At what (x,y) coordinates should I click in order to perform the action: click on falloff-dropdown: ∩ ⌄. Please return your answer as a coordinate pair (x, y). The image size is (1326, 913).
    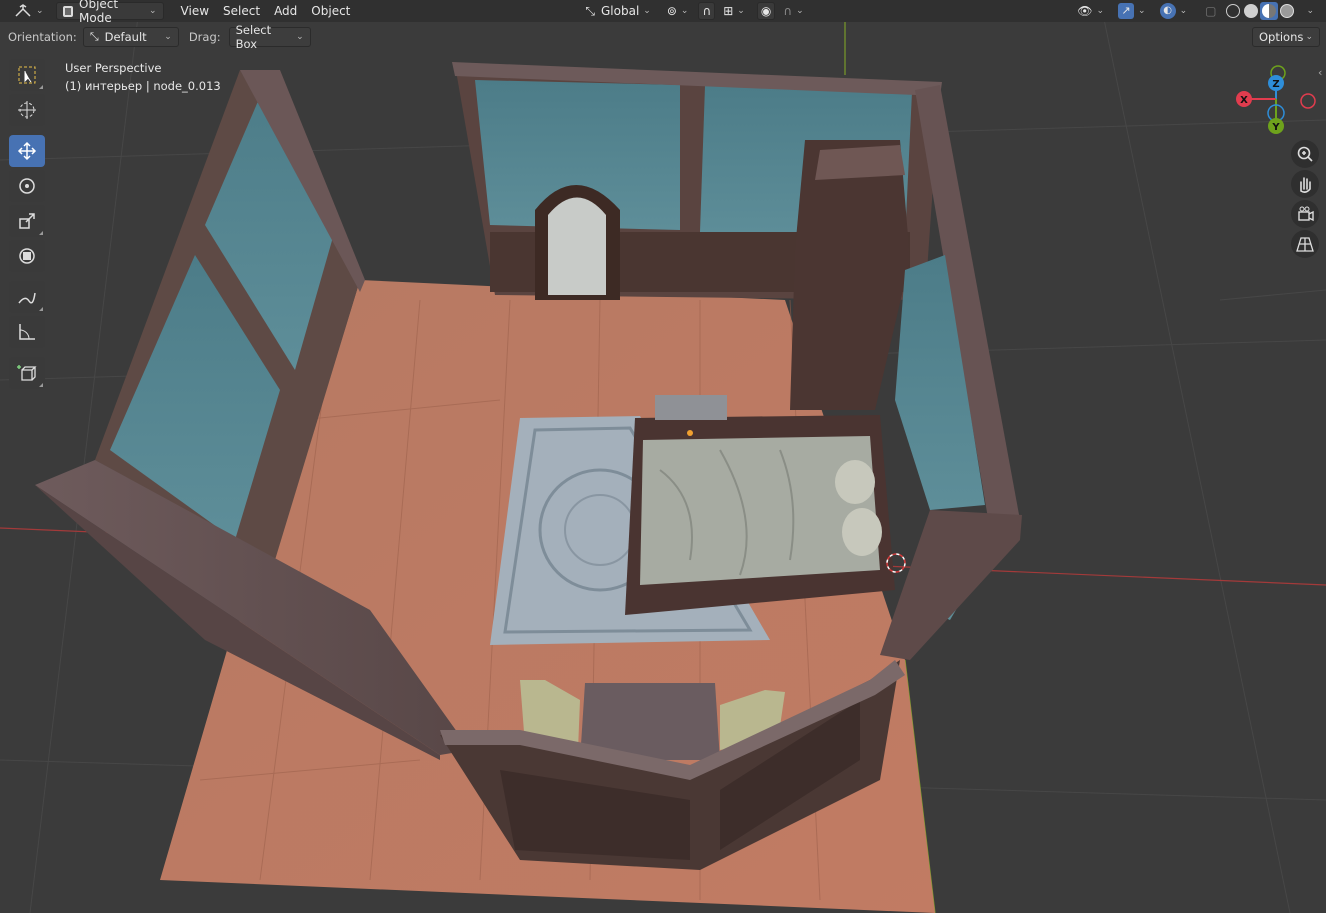
    Looking at the image, I should click on (793, 11).